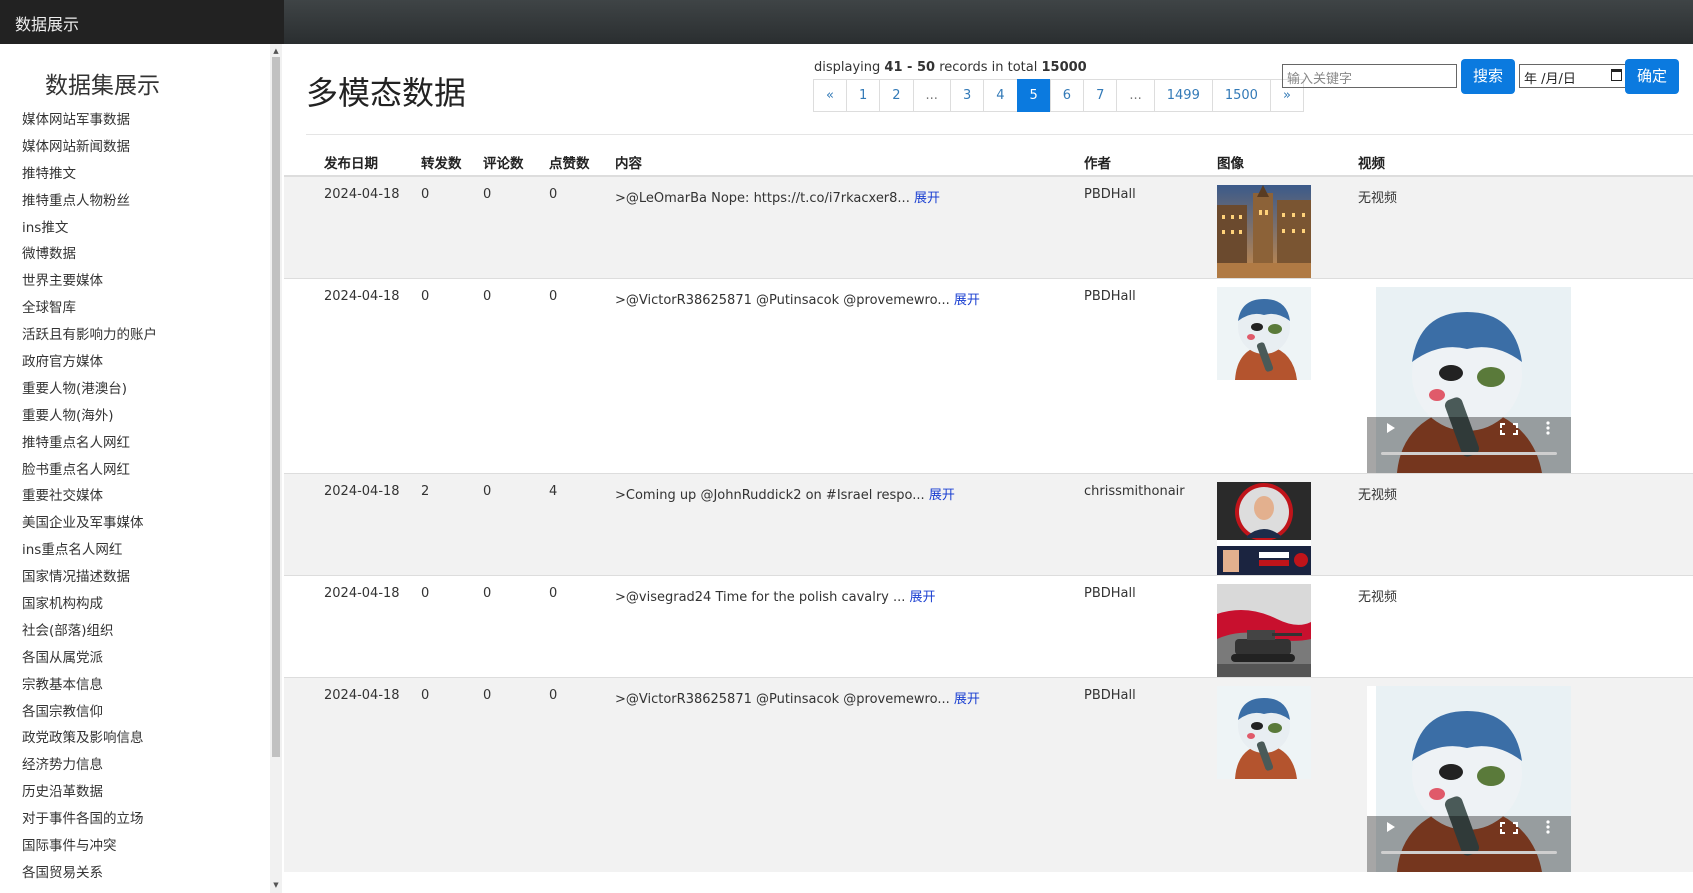 The width and height of the screenshot is (1693, 893). Describe the element at coordinates (89, 257) in the screenshot. I see `sidebar-item: 微博数据` at that location.